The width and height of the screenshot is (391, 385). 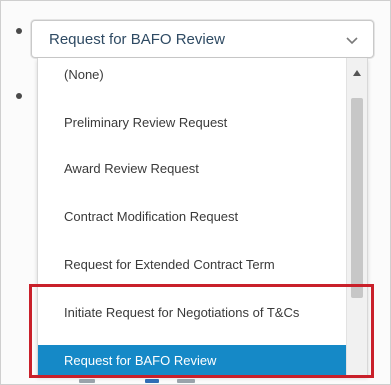 I want to click on request-type-combobox: Request for BAFO Review, so click(x=202, y=39).